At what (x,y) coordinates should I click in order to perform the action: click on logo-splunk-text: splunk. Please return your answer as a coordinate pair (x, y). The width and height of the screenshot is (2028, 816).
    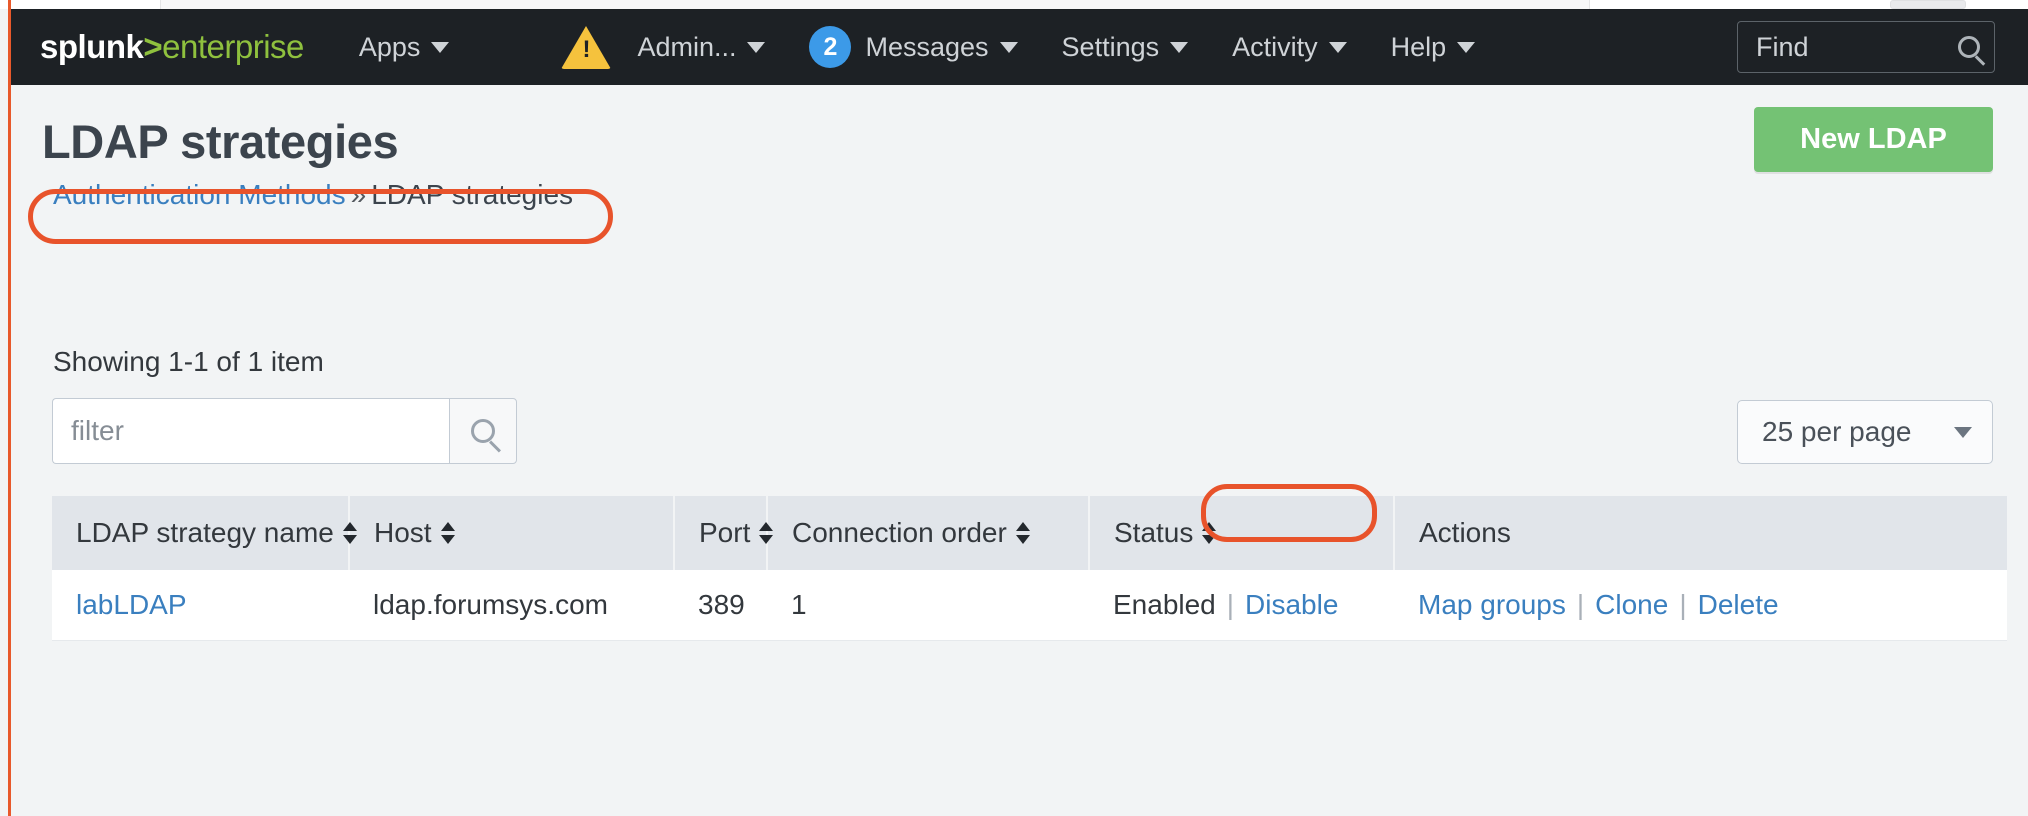
    Looking at the image, I should click on (92, 46).